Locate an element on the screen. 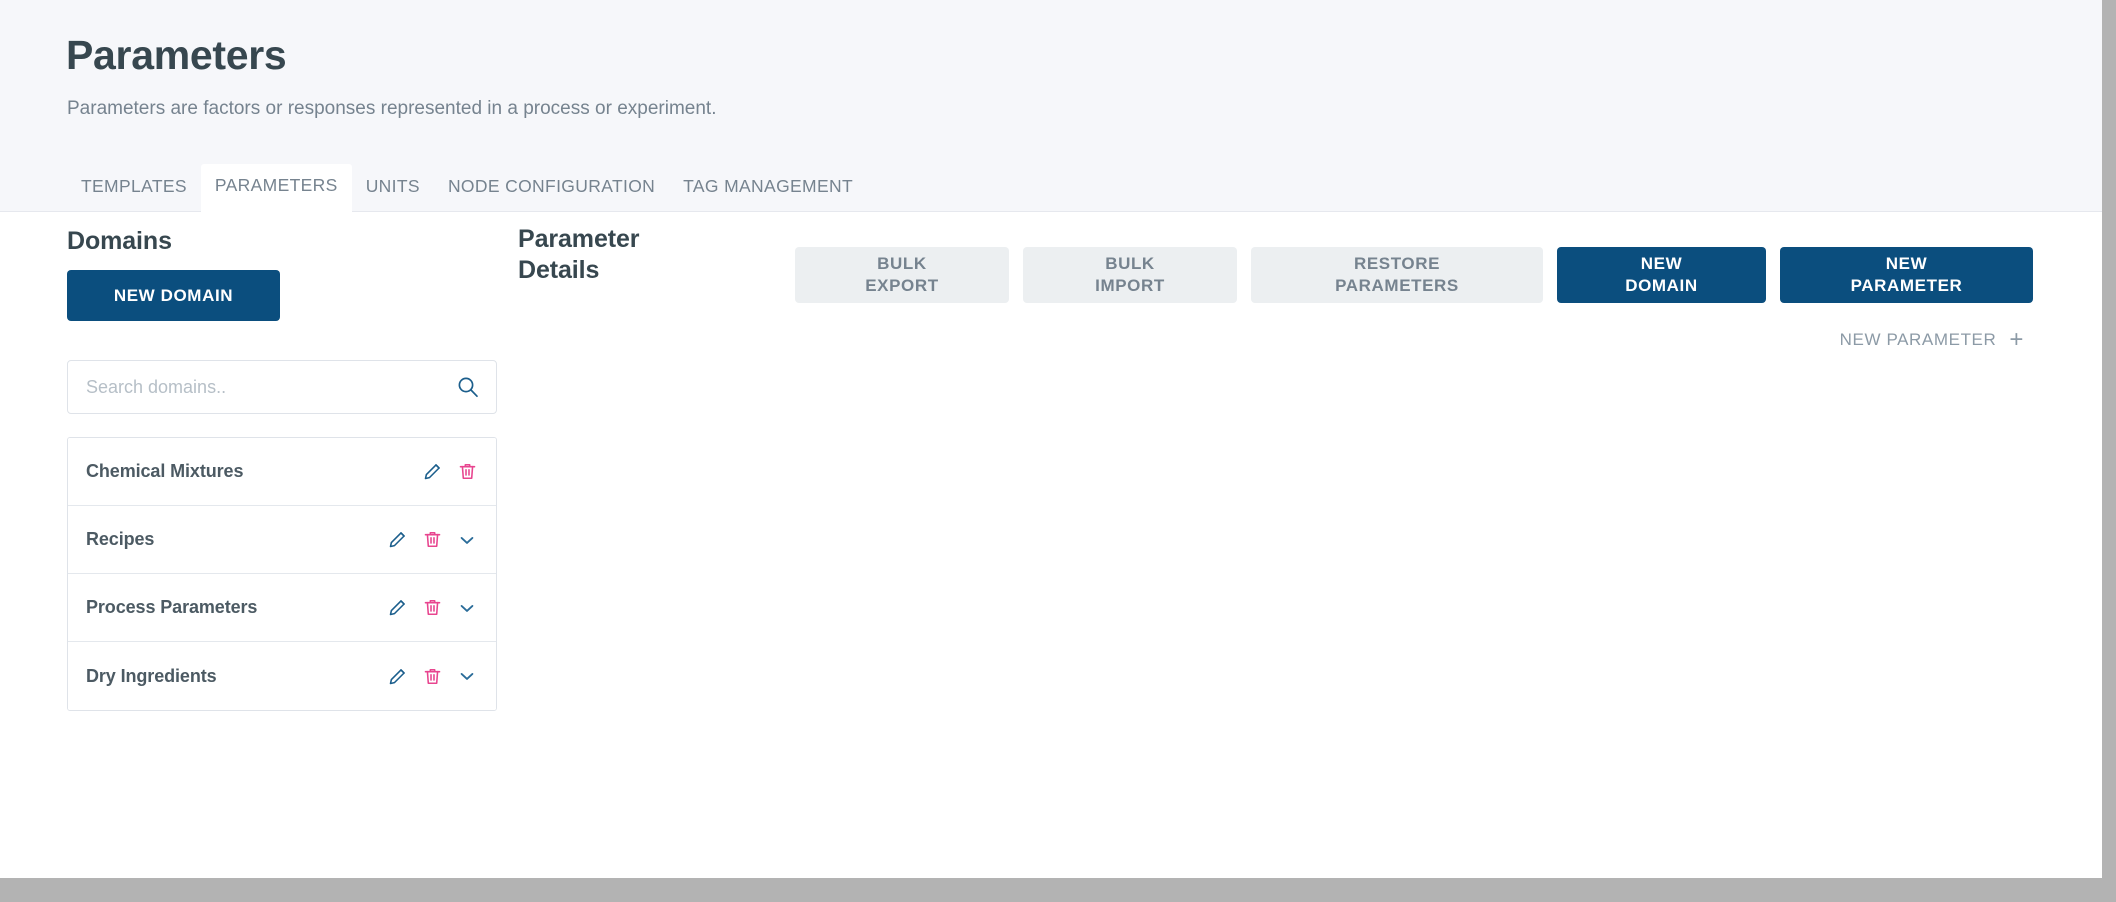  new-domain-button: NEW DOMAIN is located at coordinates (173, 295).